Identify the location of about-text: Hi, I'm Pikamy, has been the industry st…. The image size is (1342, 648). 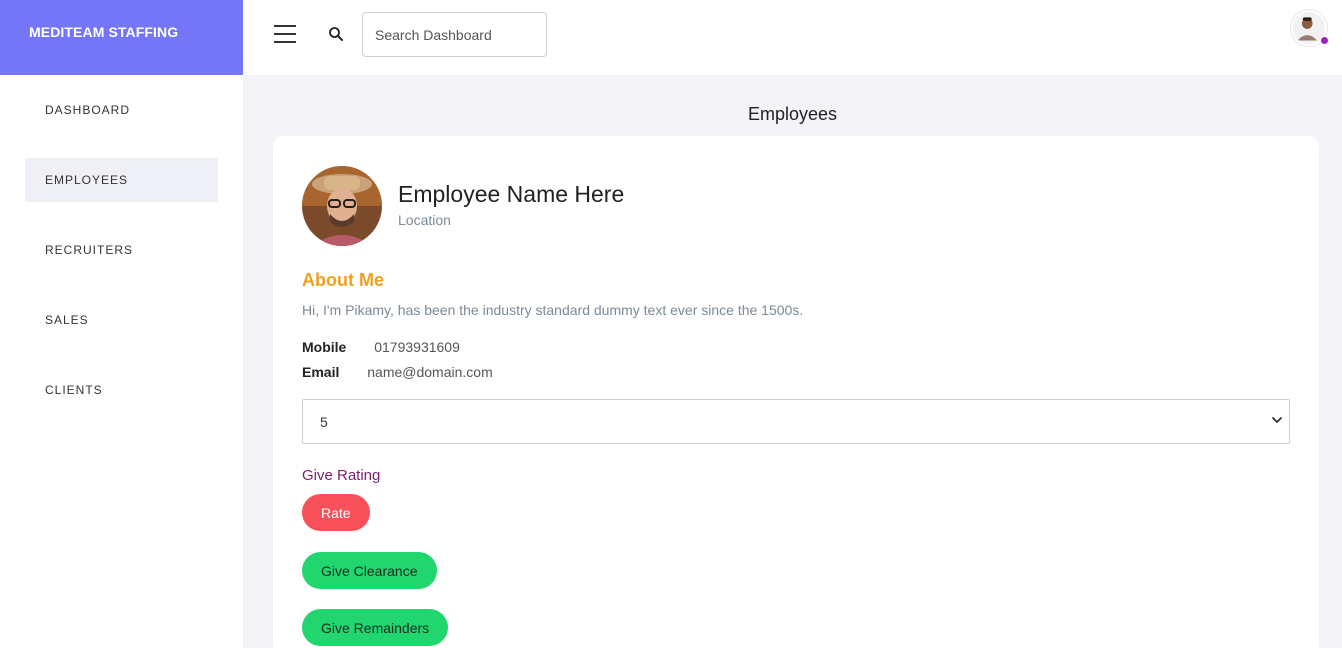
(553, 310).